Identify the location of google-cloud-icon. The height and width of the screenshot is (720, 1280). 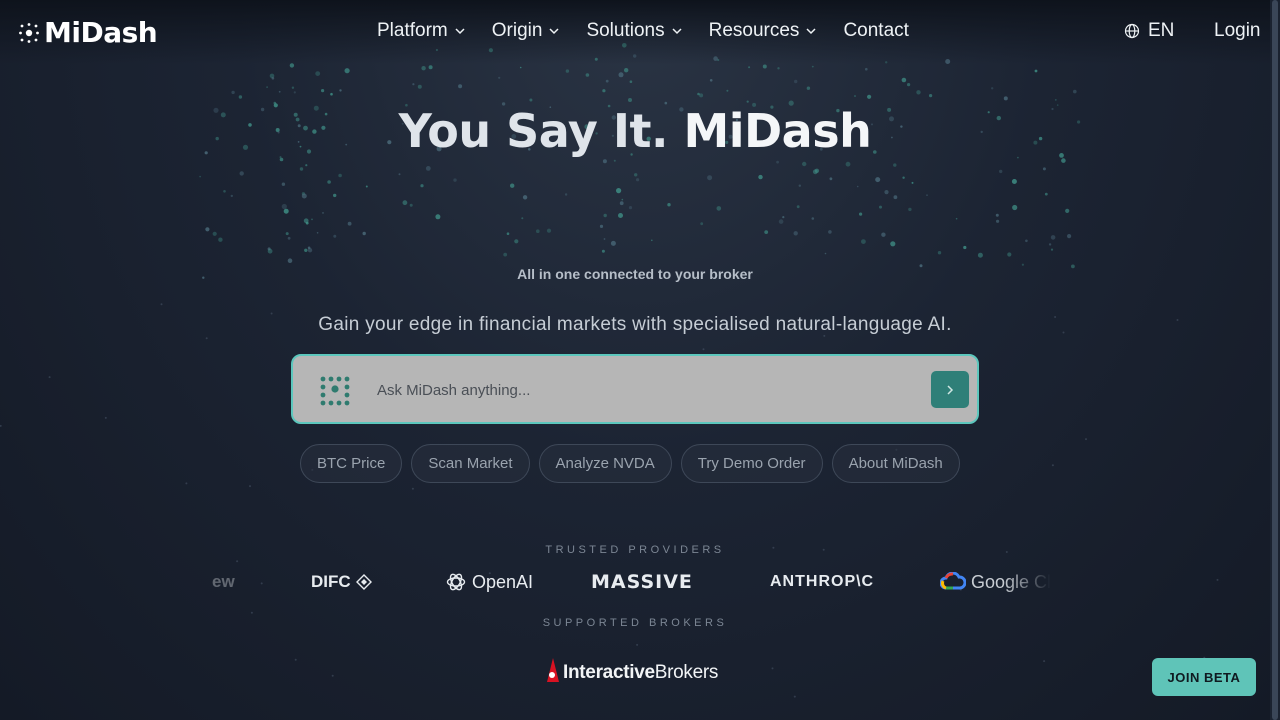
(953, 581).